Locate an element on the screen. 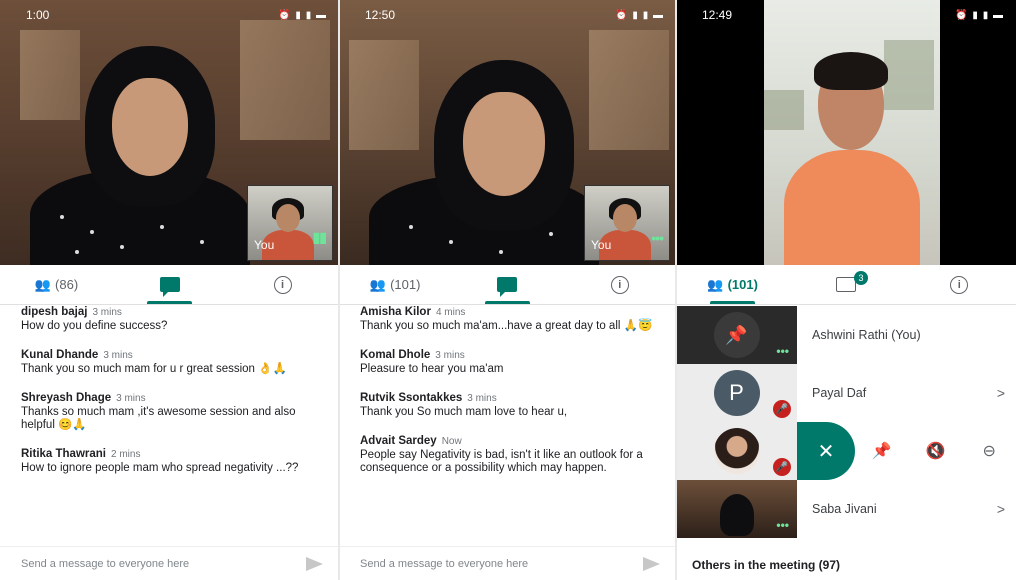  participant-thumb: 📌 ••• is located at coordinates (736, 335).